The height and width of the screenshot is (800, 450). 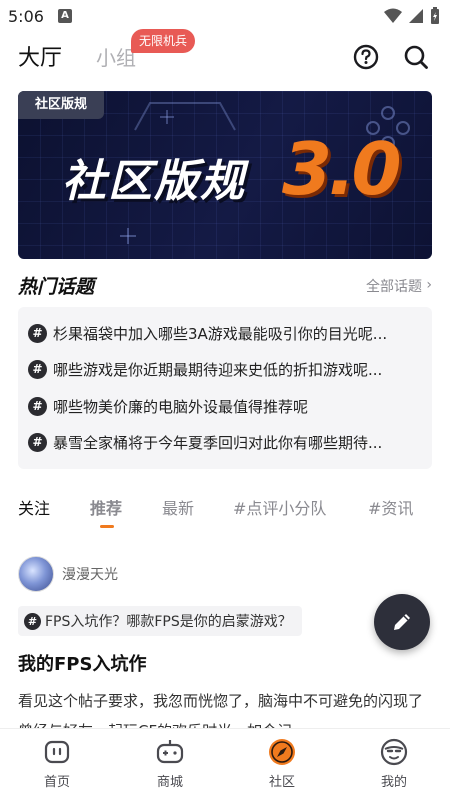 I want to click on top-nav: 大厅 小组 无限机兵, so click(x=225, y=55).